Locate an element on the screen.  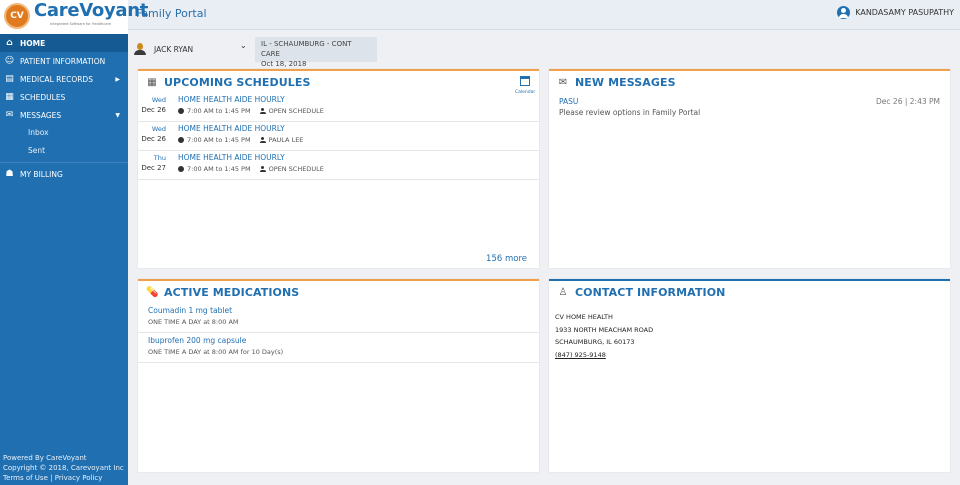
contact-street: 1933 NORTH MEACHAM ROAD is located at coordinates (604, 329).